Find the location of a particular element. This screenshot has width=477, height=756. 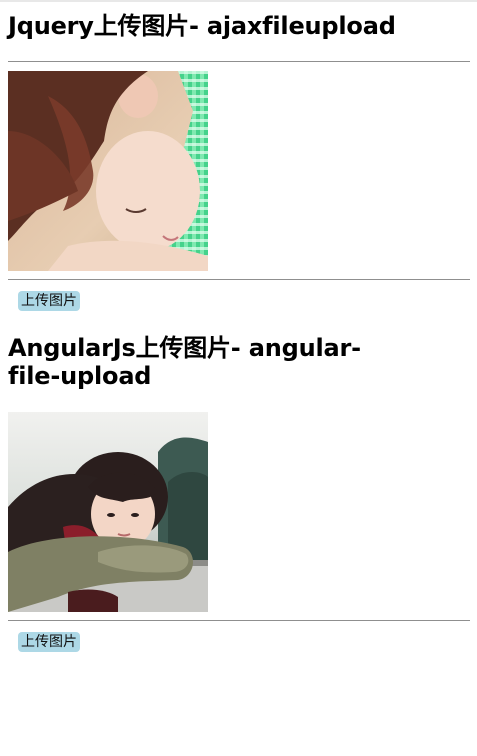

photo-girl-green-shirt is located at coordinates (108, 171).